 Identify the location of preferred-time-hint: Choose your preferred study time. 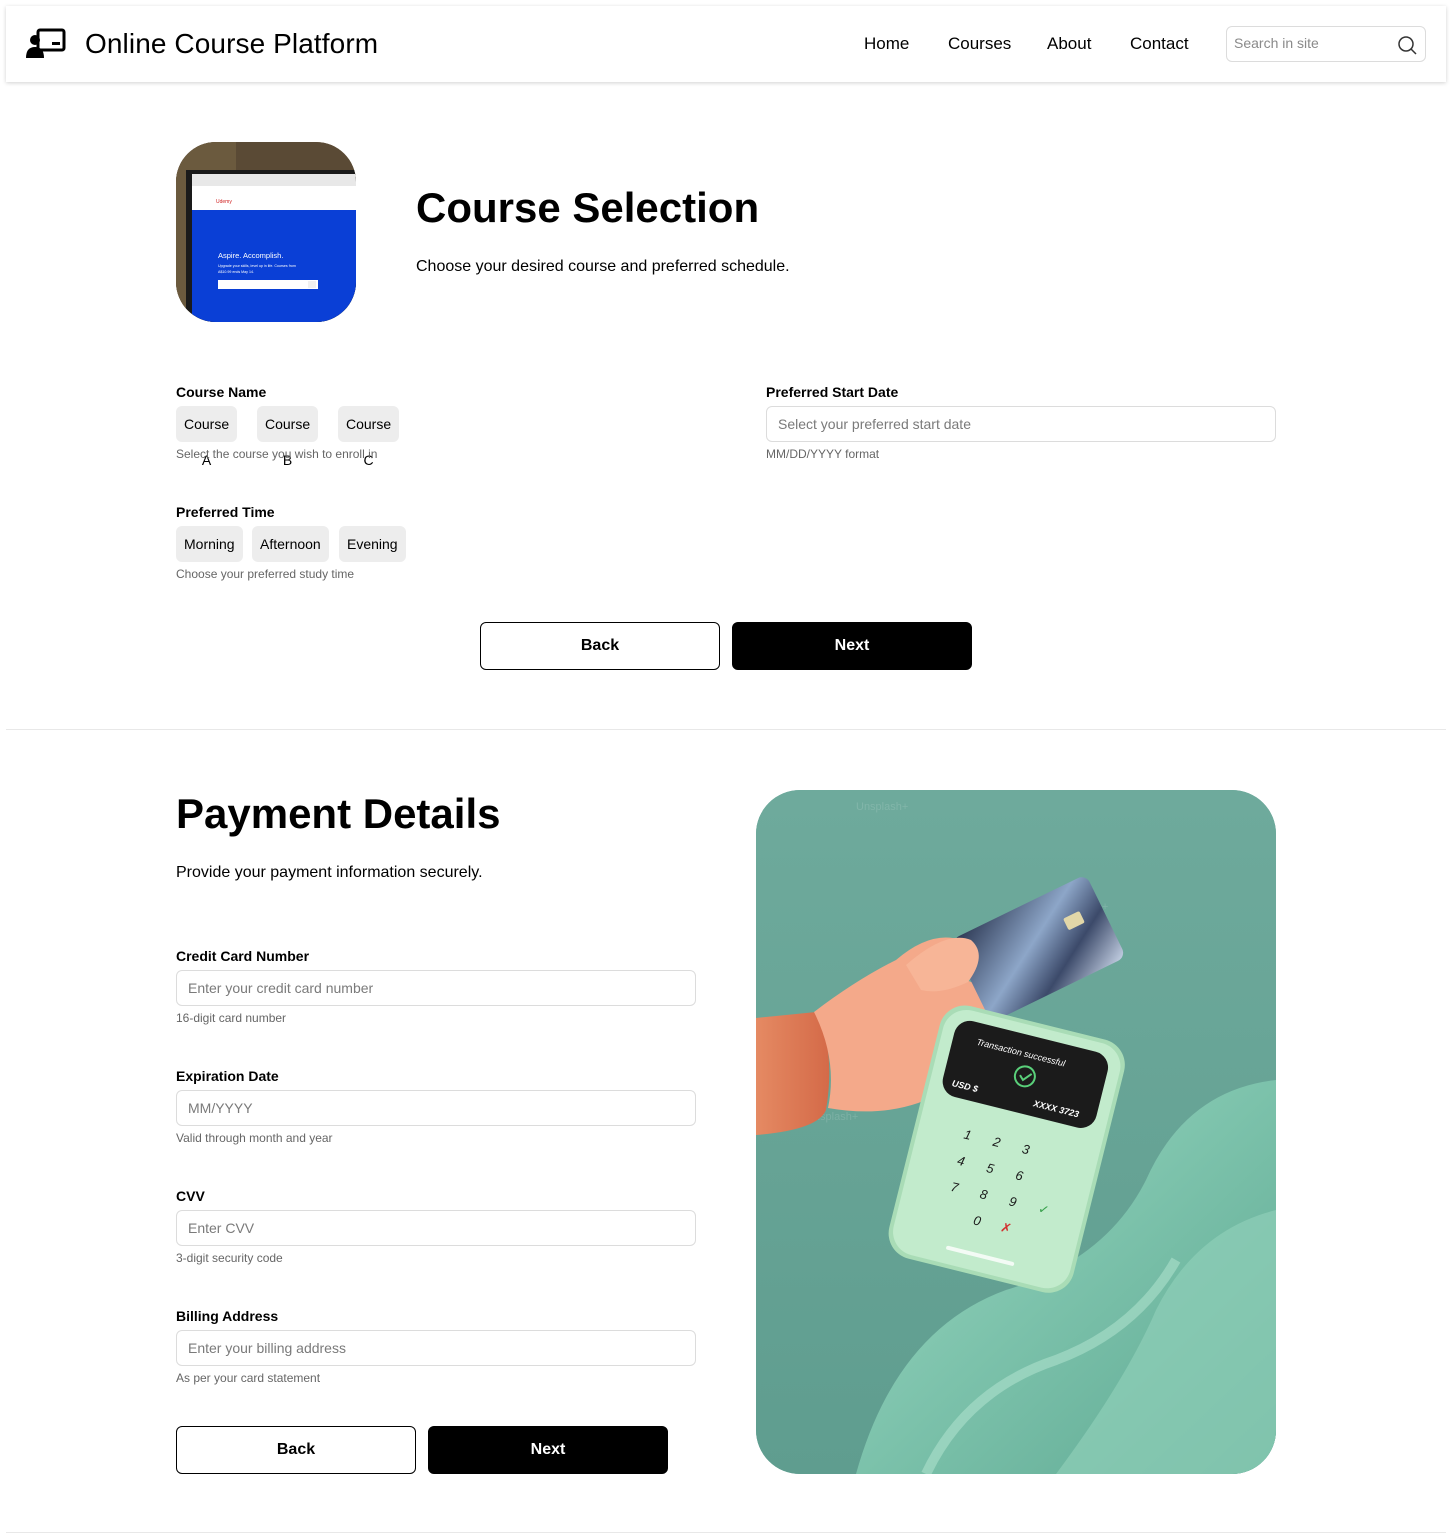
(265, 574).